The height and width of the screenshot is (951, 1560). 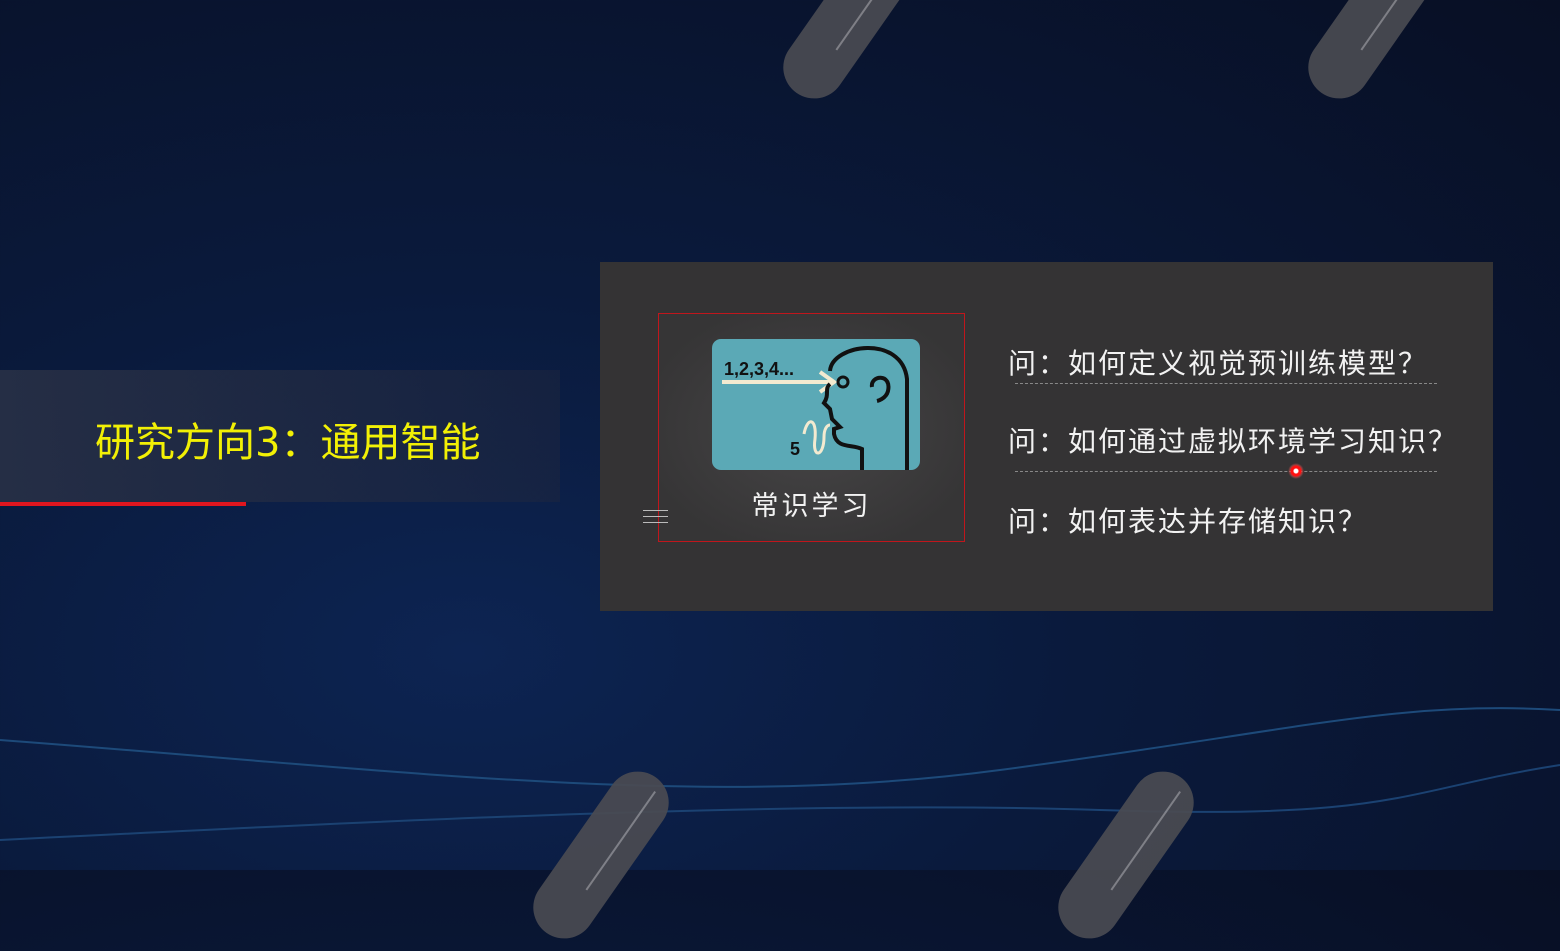 I want to click on slide-title: 研究方向3：通用智能, so click(x=288, y=443).